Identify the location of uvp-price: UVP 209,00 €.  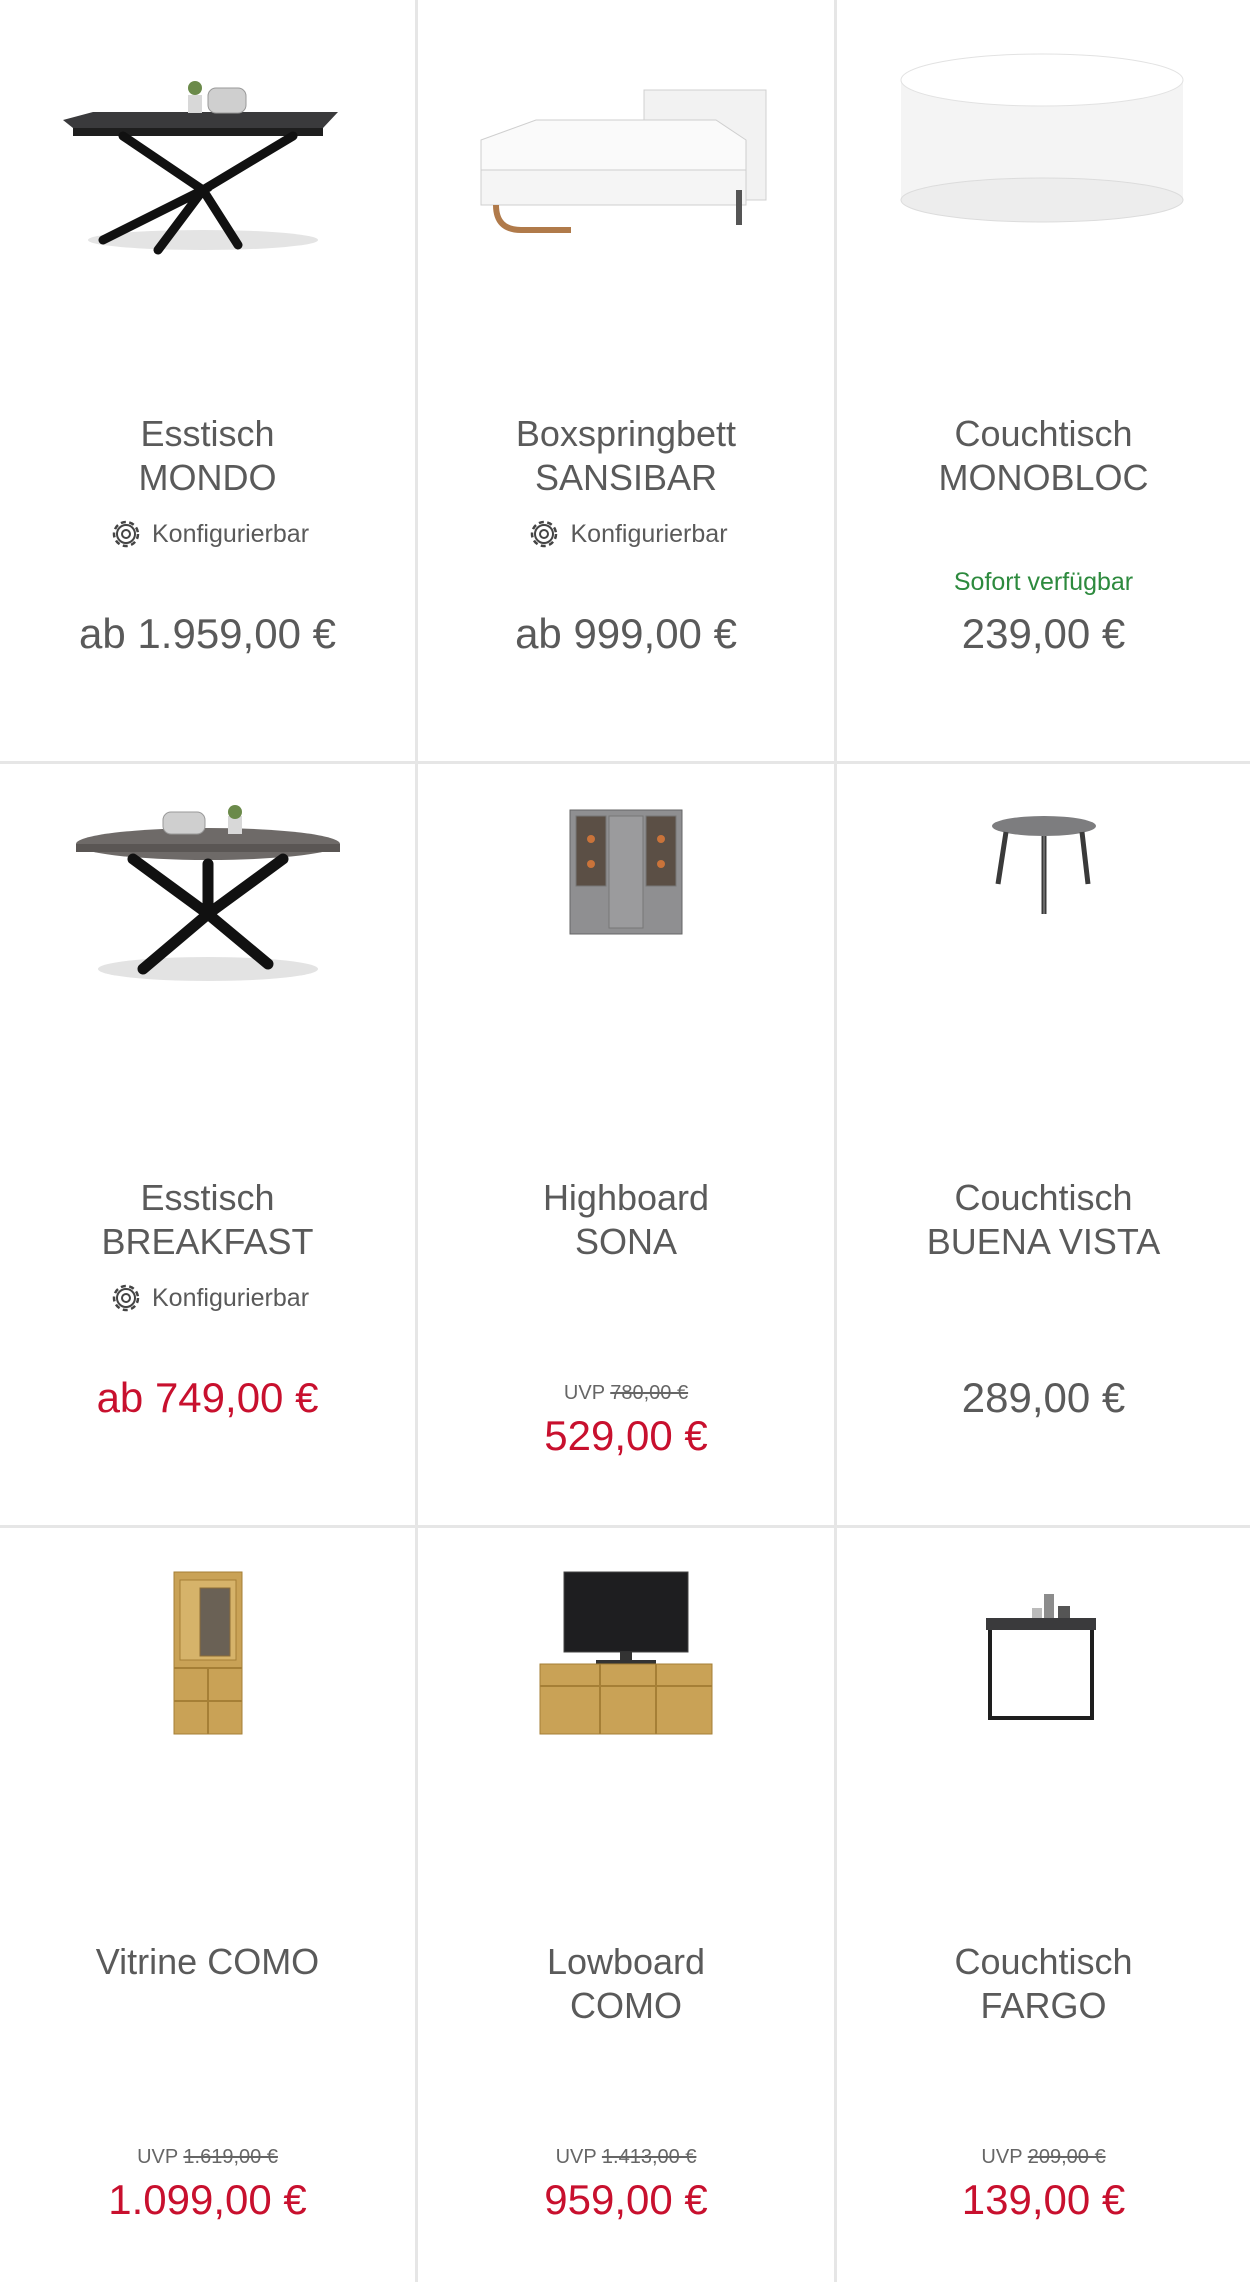
(1043, 2157).